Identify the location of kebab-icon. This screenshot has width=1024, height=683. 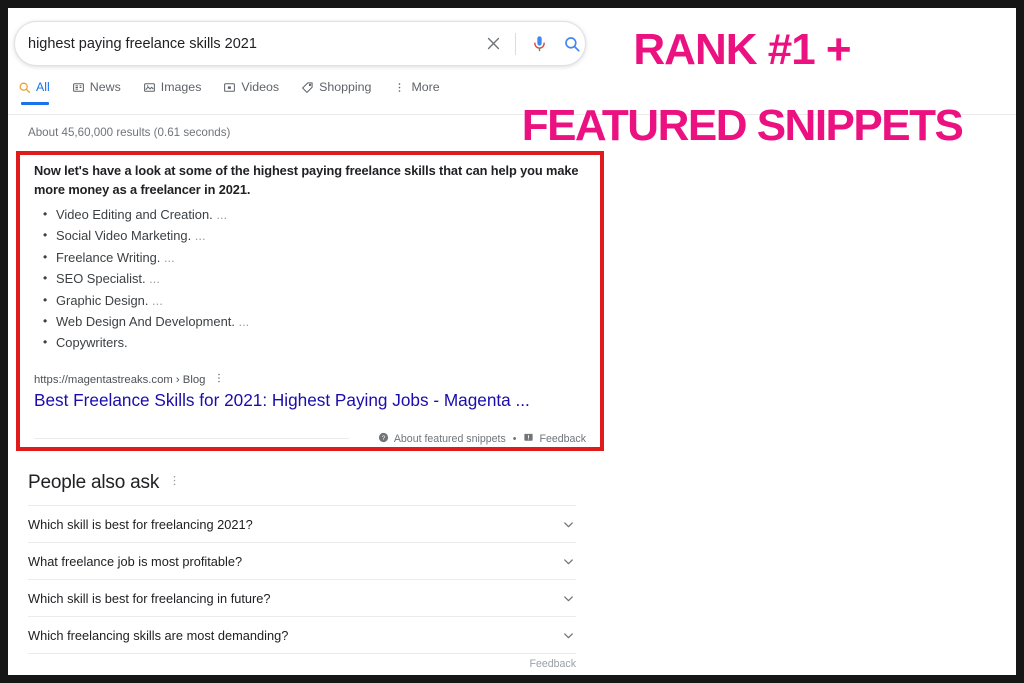
(399, 87).